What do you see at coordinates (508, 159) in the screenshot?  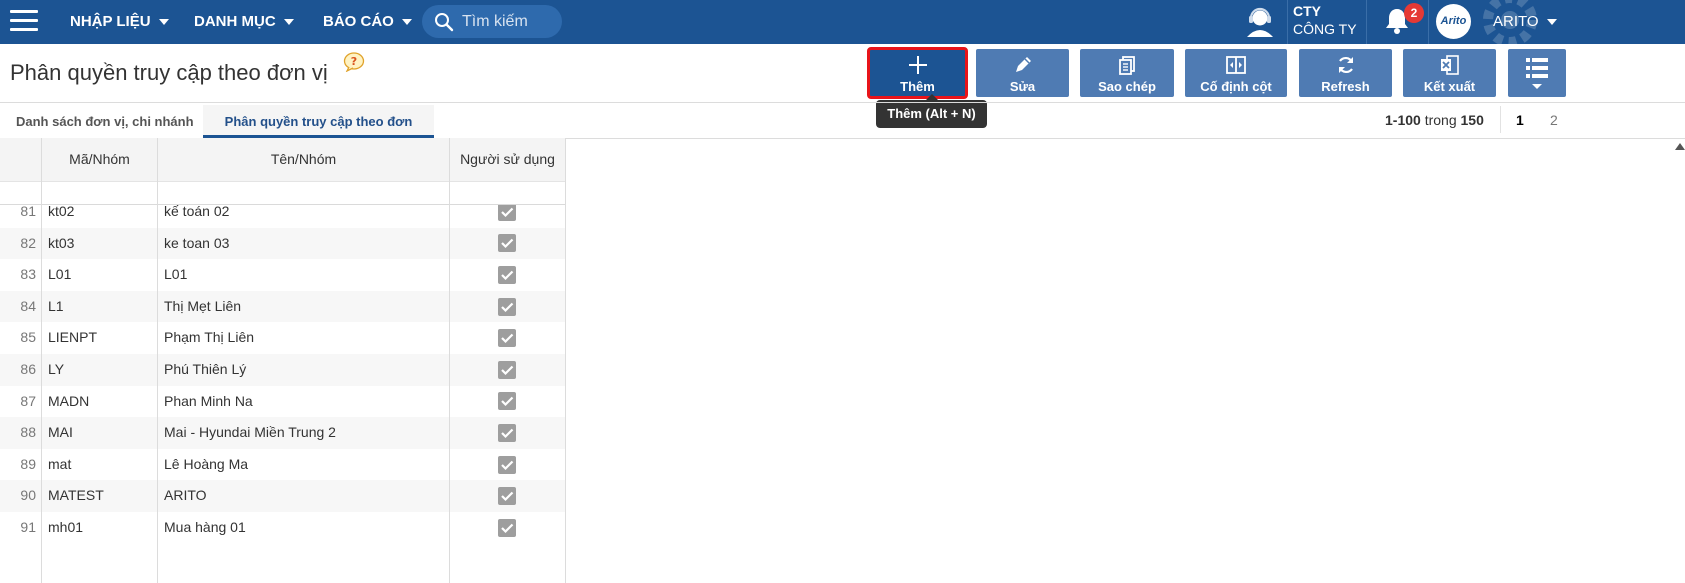 I see `column-header-user: Người sử dụng` at bounding box center [508, 159].